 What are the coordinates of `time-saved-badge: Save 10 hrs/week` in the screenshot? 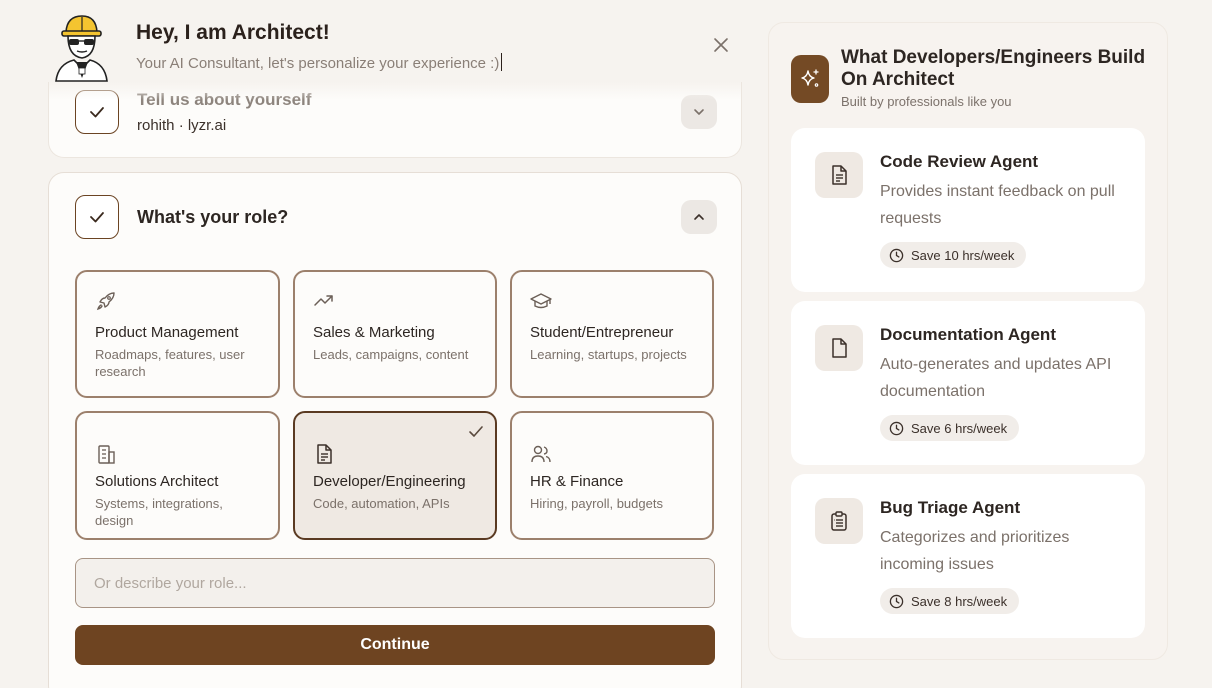 It's located at (953, 255).